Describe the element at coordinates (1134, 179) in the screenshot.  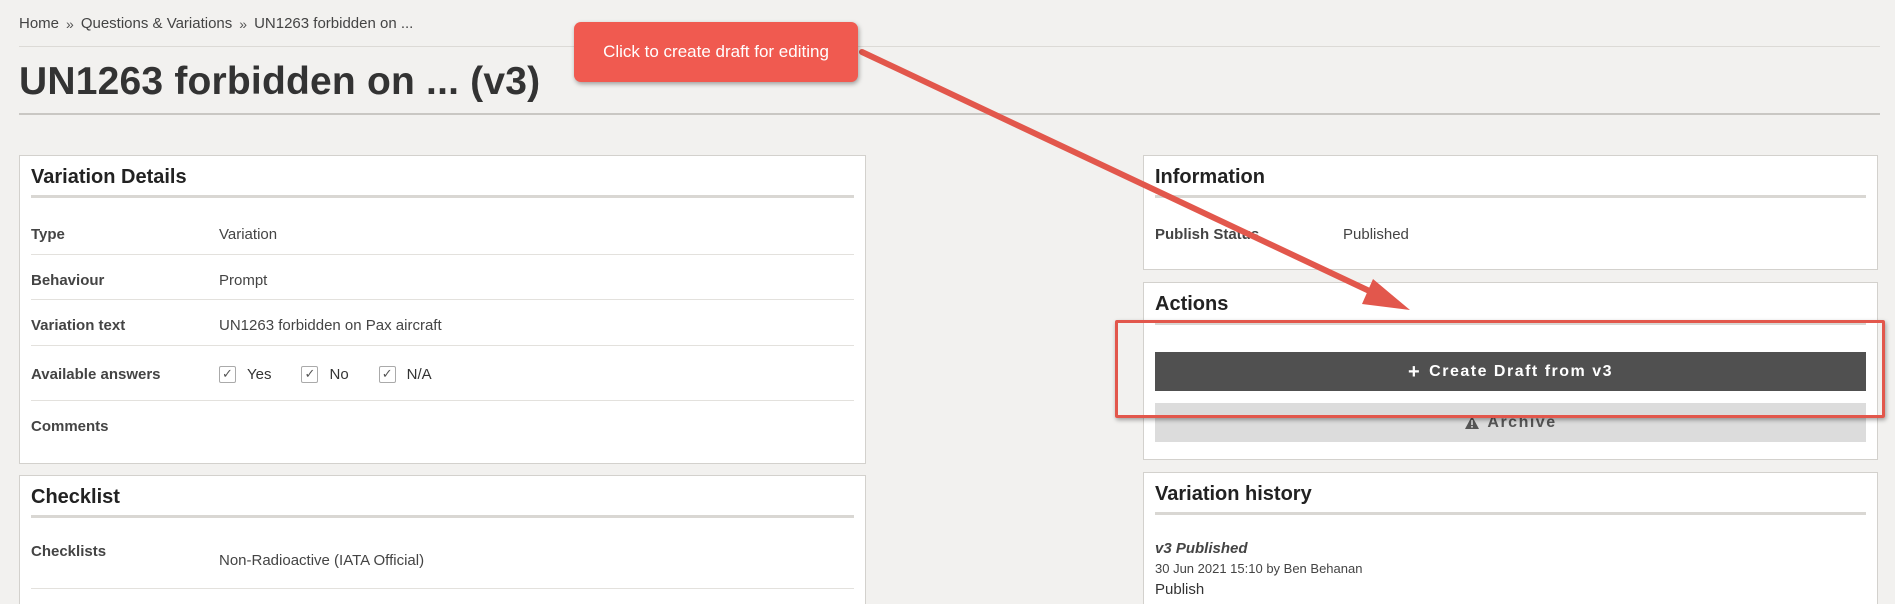
I see `annotation-arrow-icon` at that location.